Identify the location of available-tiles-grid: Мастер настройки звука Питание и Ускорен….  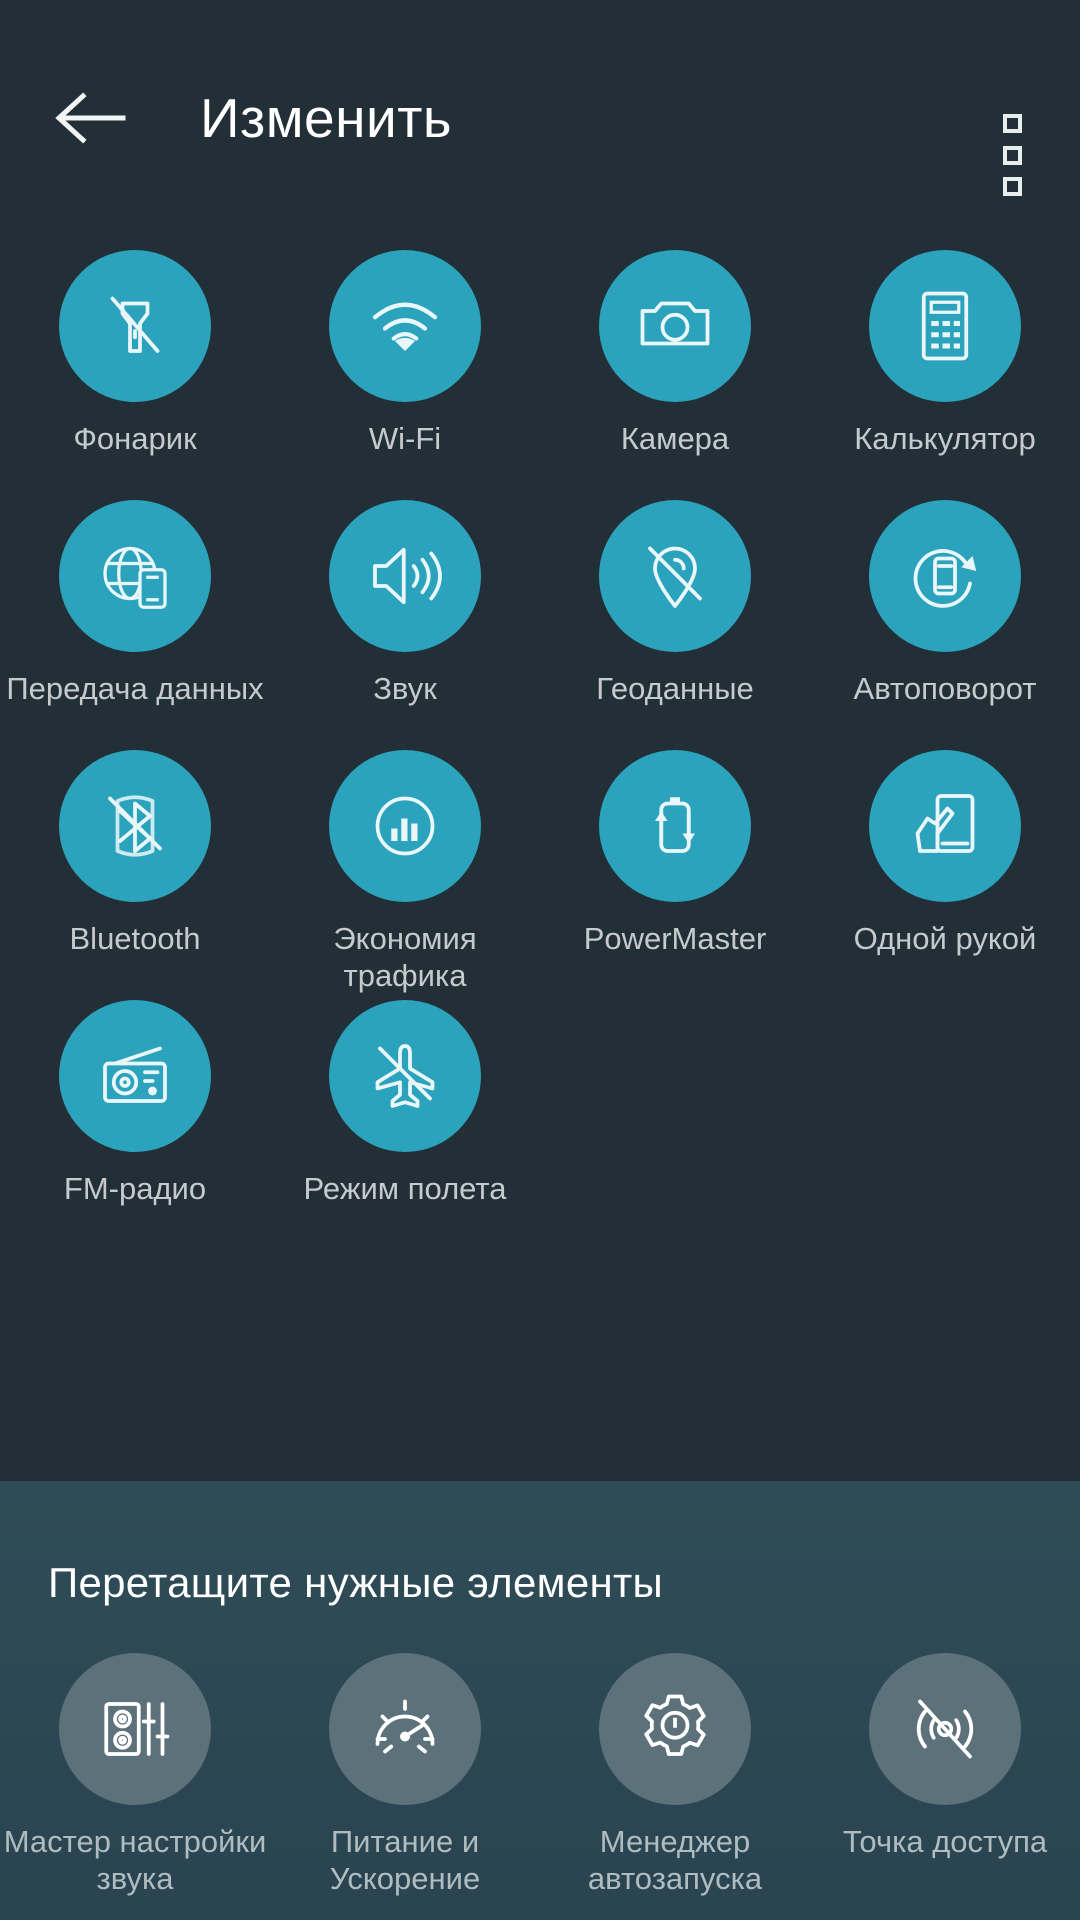
(540, 1786).